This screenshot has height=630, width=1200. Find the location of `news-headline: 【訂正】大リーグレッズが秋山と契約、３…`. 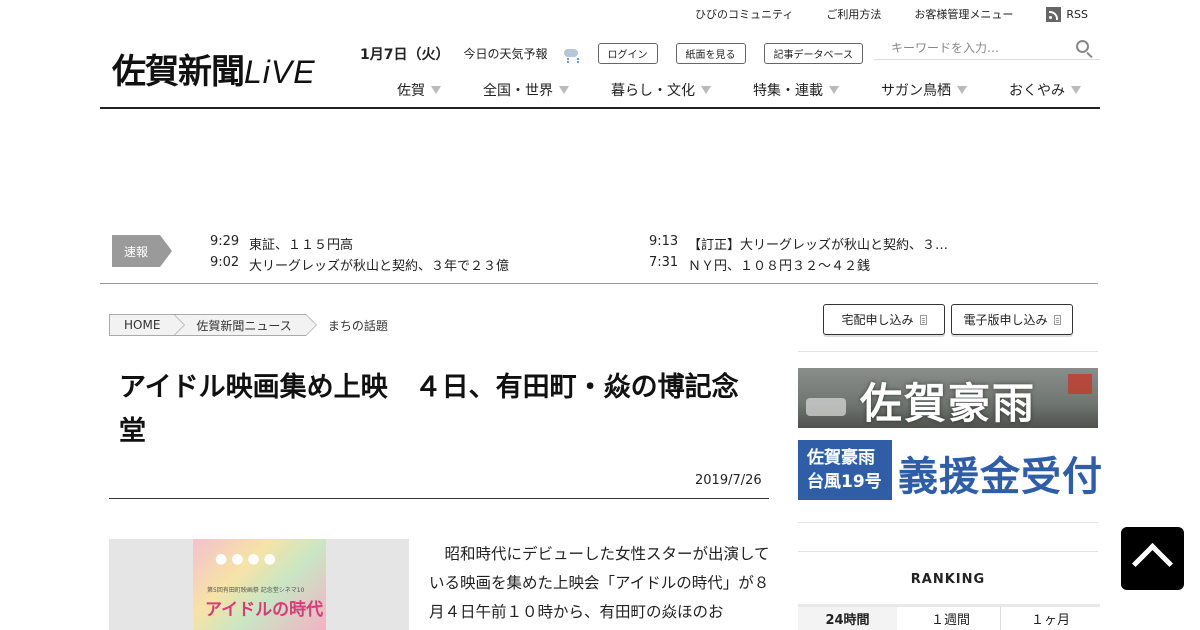

news-headline: 【訂正】大リーグレッズが秋山と契約、３… is located at coordinates (818, 245).